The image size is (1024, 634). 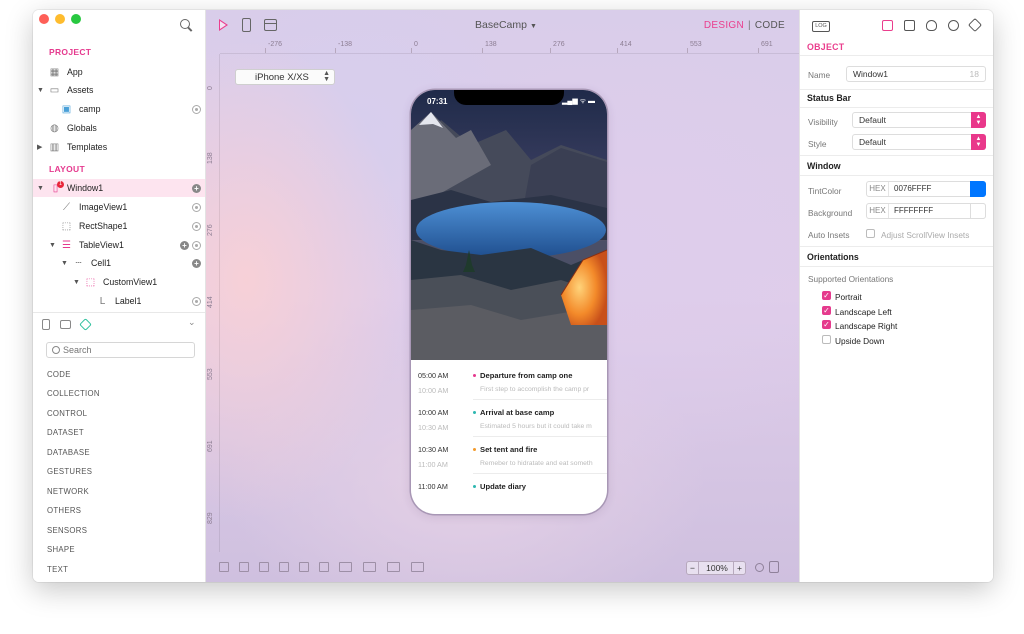 I want to click on library-search-field, so click(x=120, y=350).